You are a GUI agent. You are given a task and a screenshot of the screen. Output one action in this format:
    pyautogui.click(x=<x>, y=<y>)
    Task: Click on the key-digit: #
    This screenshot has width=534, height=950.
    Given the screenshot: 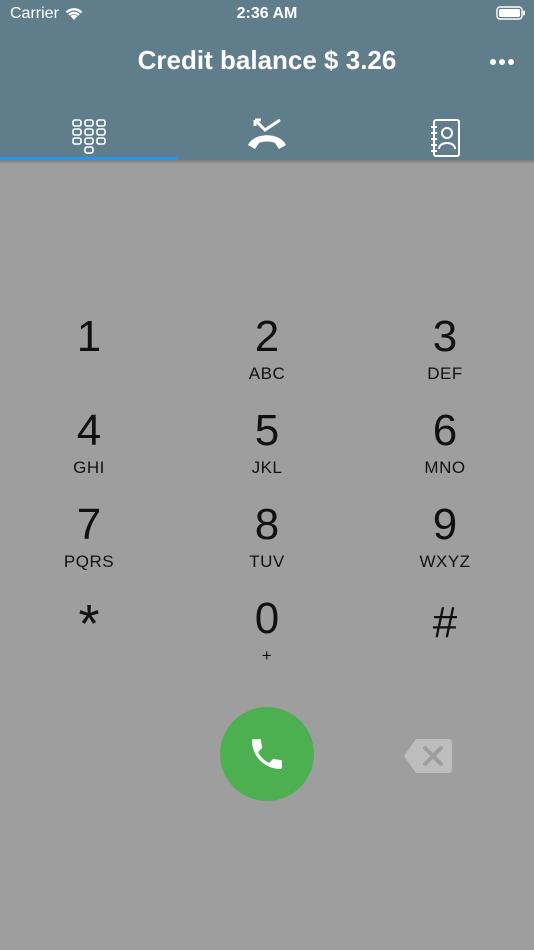 What is the action you would take?
    pyautogui.click(x=445, y=622)
    